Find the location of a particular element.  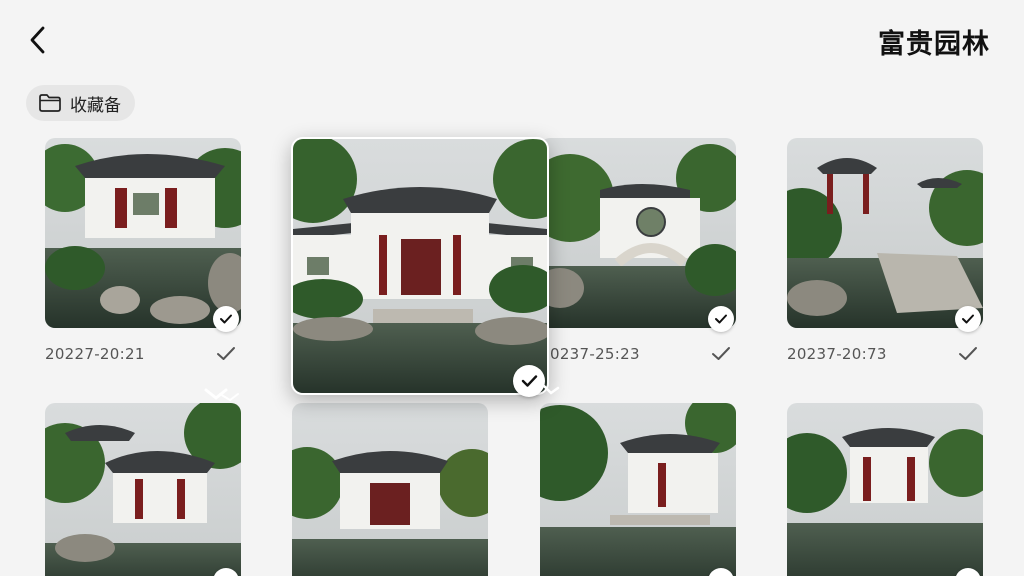

chevron-left-icon is located at coordinates (37, 40).